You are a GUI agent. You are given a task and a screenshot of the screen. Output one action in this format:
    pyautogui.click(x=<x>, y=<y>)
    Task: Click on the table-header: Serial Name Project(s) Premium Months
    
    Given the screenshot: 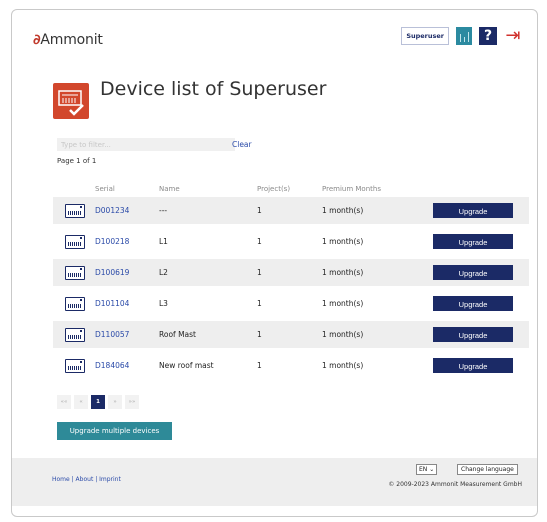 What is the action you would take?
    pyautogui.click(x=291, y=189)
    